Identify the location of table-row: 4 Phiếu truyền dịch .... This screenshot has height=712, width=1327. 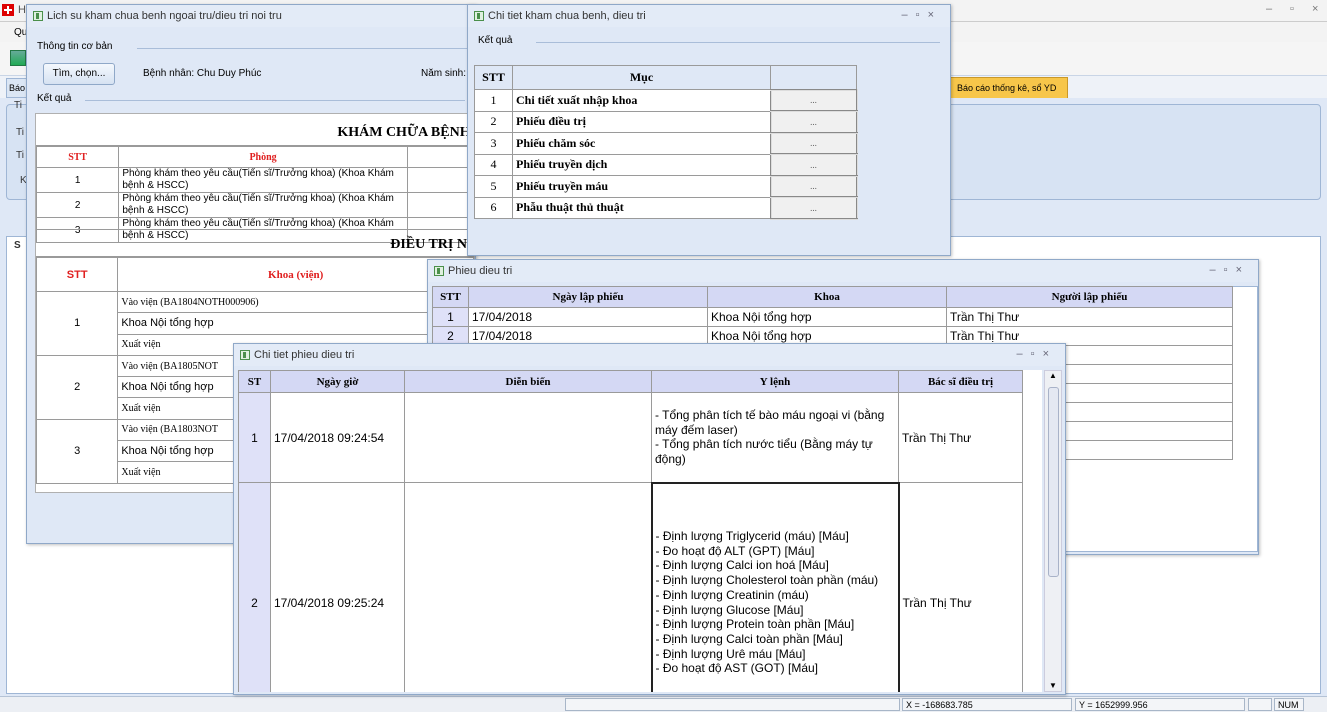
(666, 165).